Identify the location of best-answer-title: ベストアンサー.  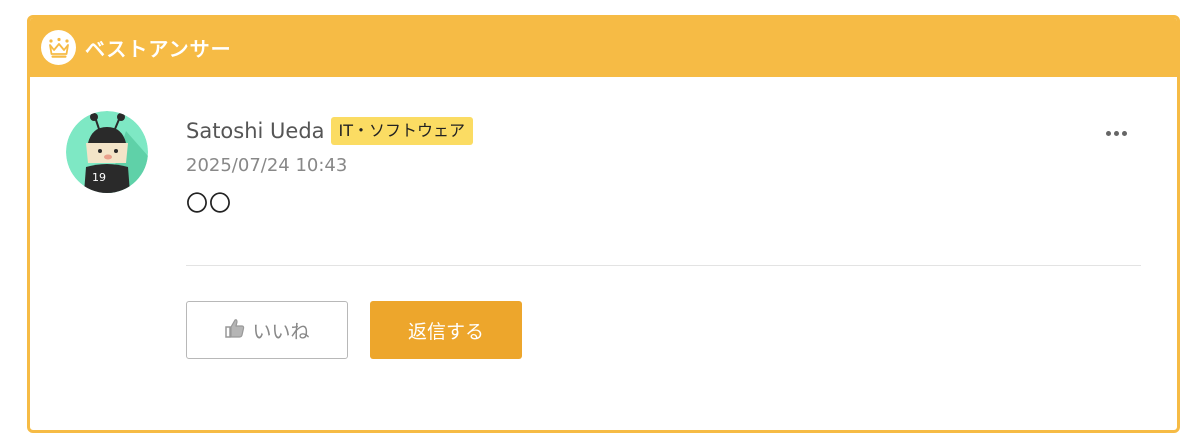
(158, 49).